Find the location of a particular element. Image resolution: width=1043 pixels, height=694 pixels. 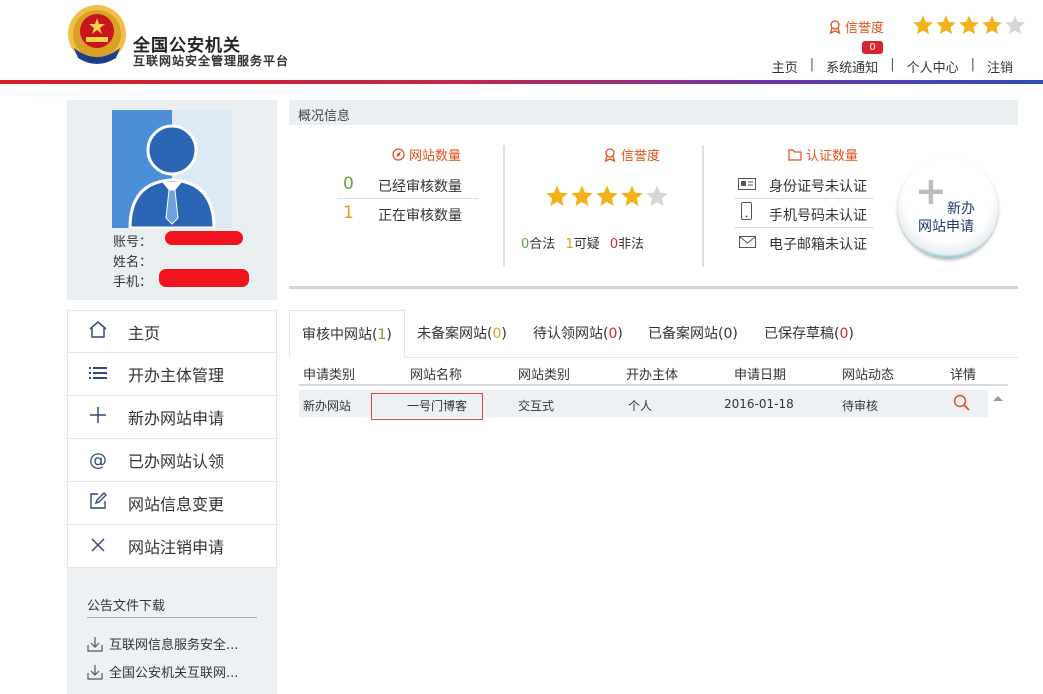

illegal-count: 0 is located at coordinates (614, 244).